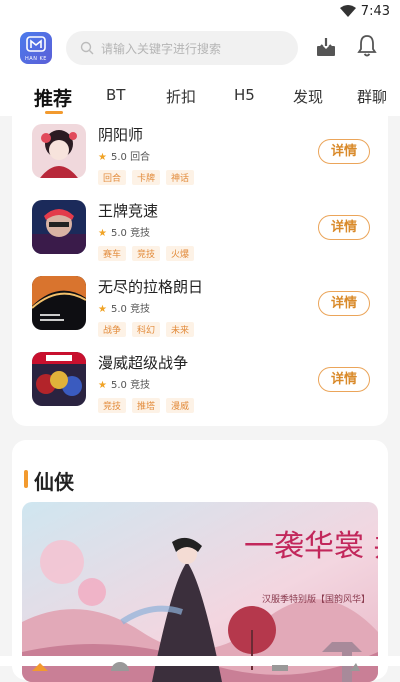 Image resolution: width=400 pixels, height=682 pixels. What do you see at coordinates (311, 546) in the screenshot?
I see `banner-headline: 一袭华裳 共赴天` at bounding box center [311, 546].